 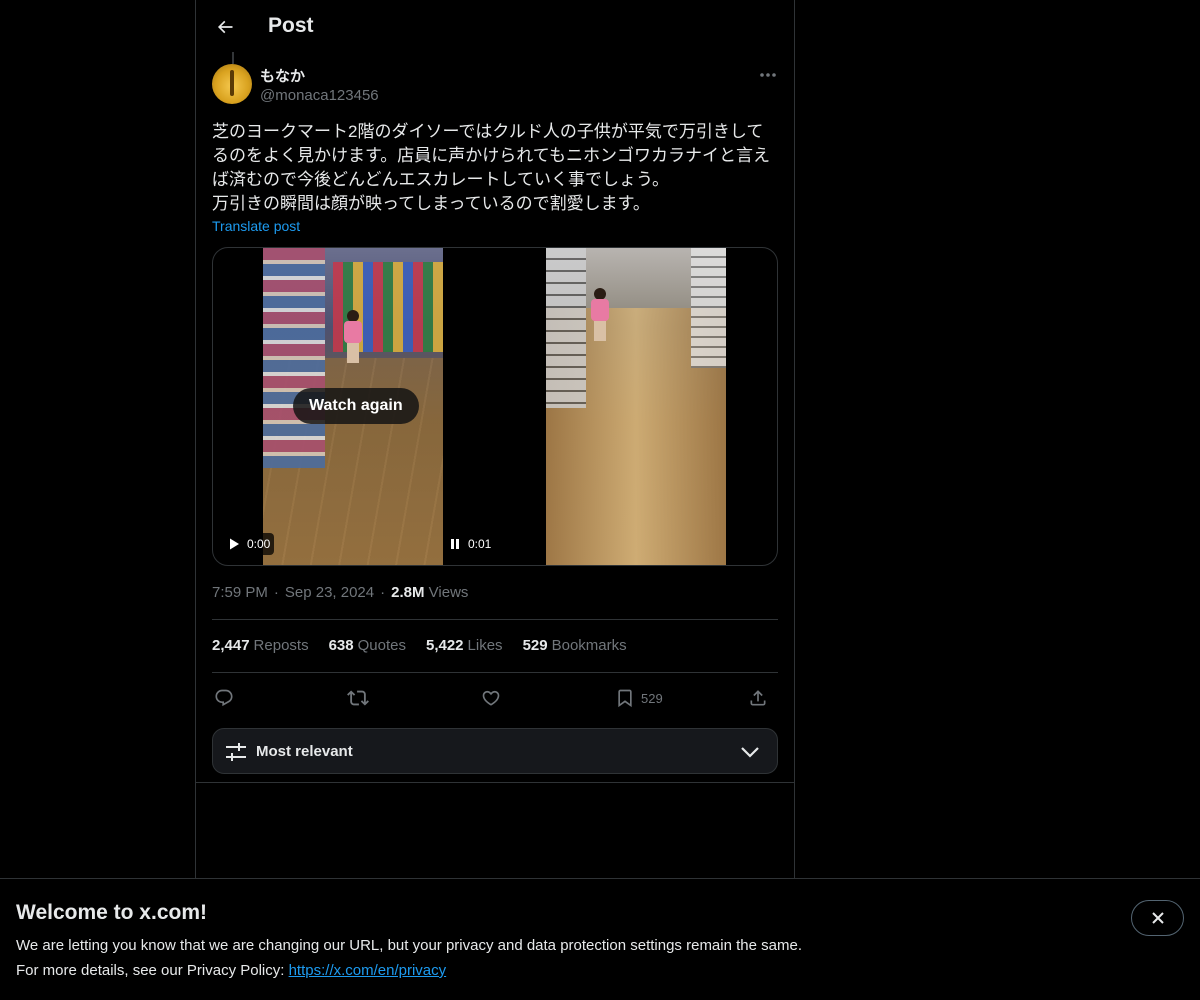 I want to click on author-handle: @monaca123456, so click(x=319, y=95).